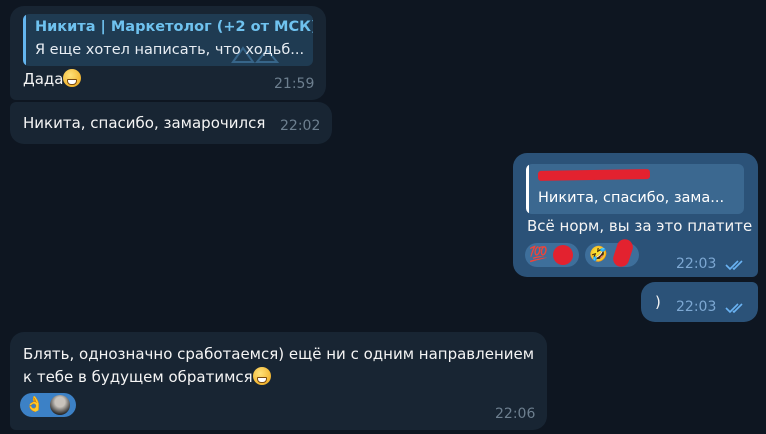 The height and width of the screenshot is (434, 766). Describe the element at coordinates (34, 404) in the screenshot. I see `ok-hand-icon: 👌` at that location.